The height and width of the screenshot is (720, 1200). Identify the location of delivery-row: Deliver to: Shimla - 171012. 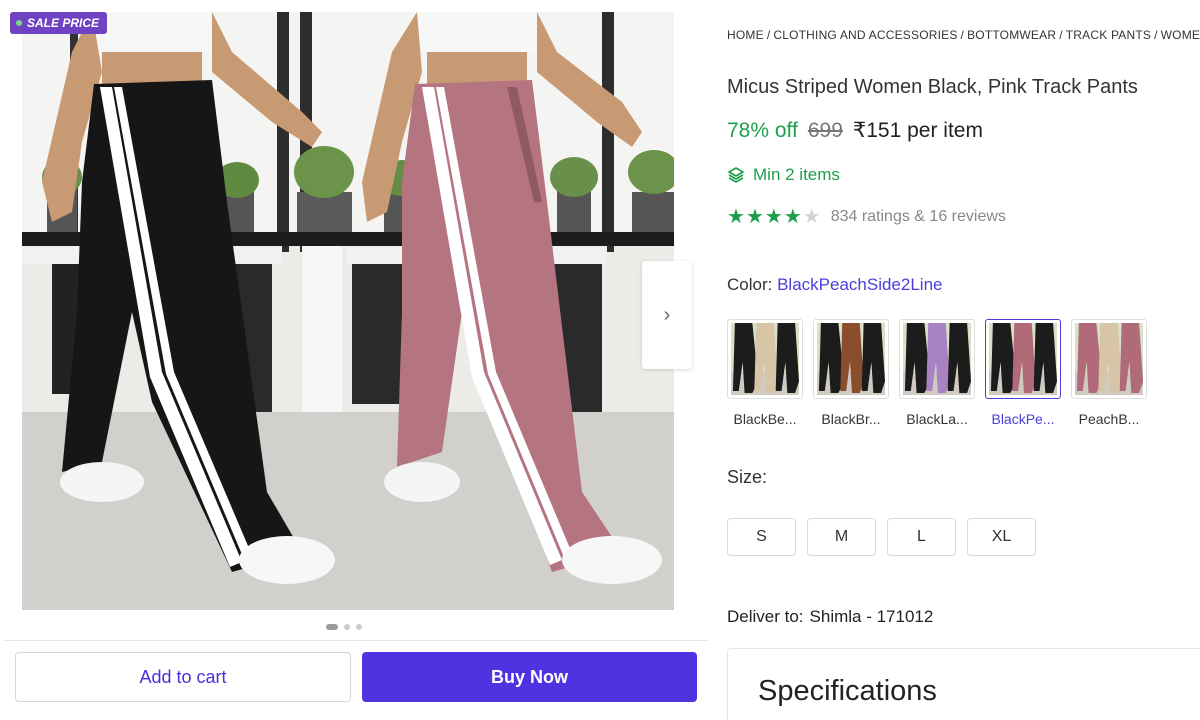
(830, 617).